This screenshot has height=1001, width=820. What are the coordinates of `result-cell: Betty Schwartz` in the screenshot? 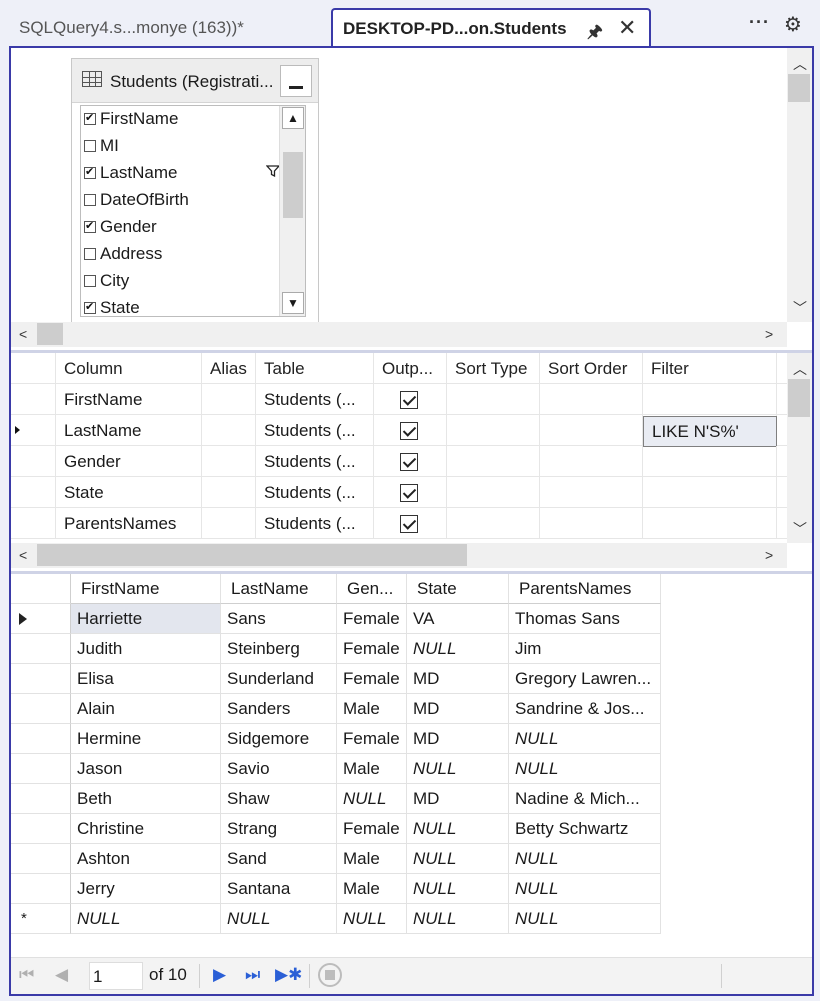 It's located at (585, 829).